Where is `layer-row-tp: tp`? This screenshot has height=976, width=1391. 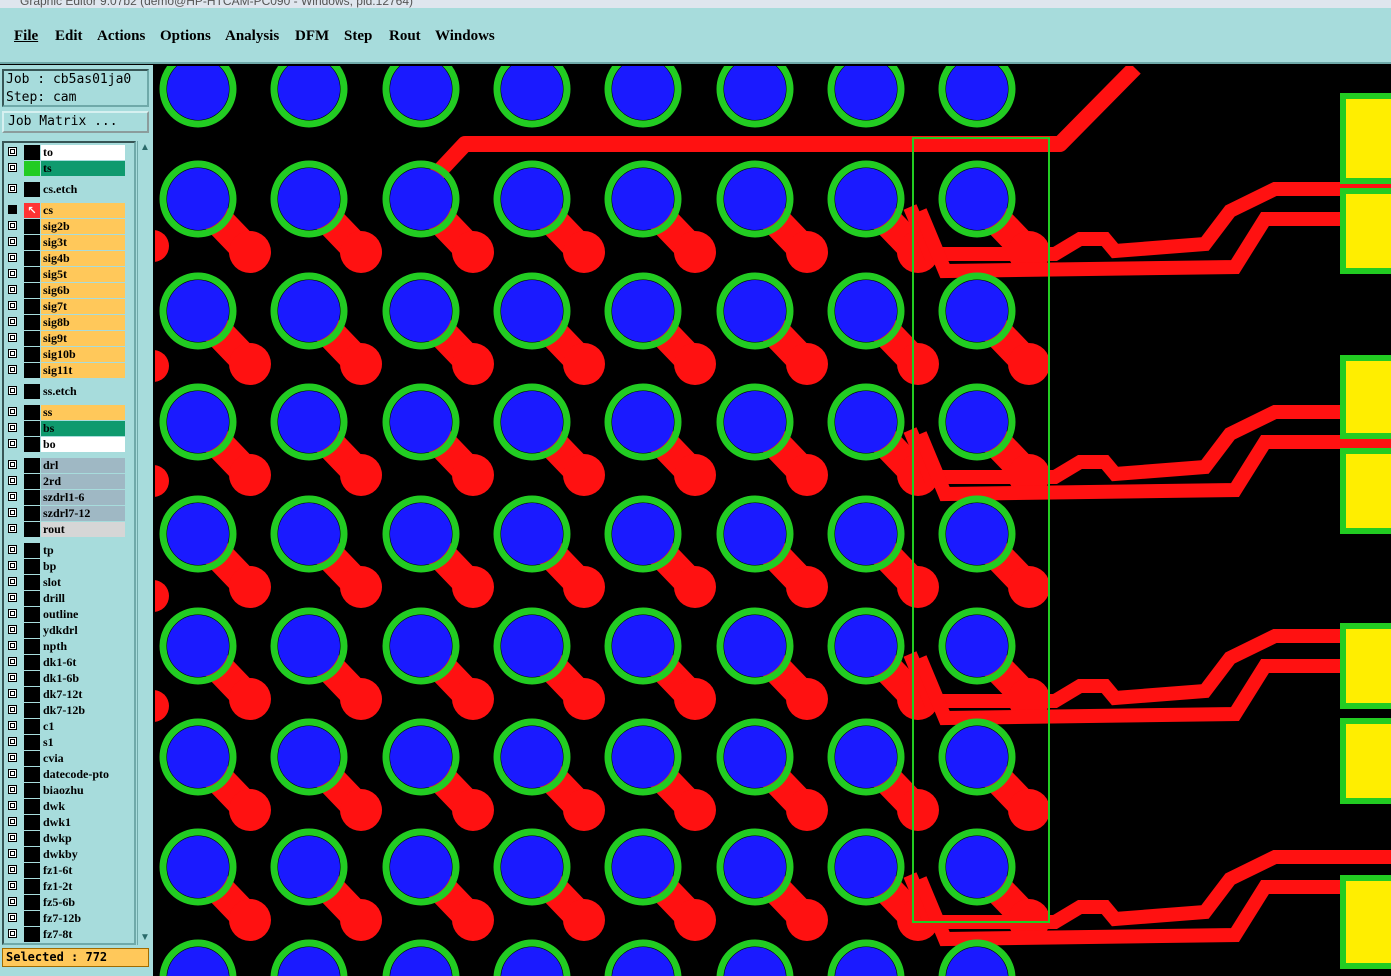 layer-row-tp: tp is located at coordinates (70, 550).